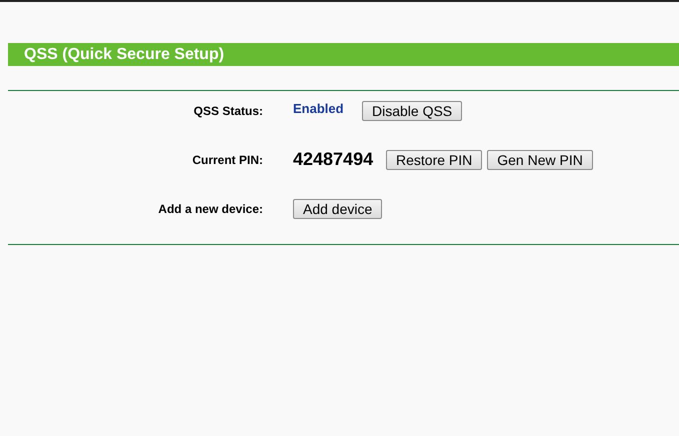 This screenshot has width=679, height=436. Describe the element at coordinates (434, 160) in the screenshot. I see `action-button: Restore PIN` at that location.